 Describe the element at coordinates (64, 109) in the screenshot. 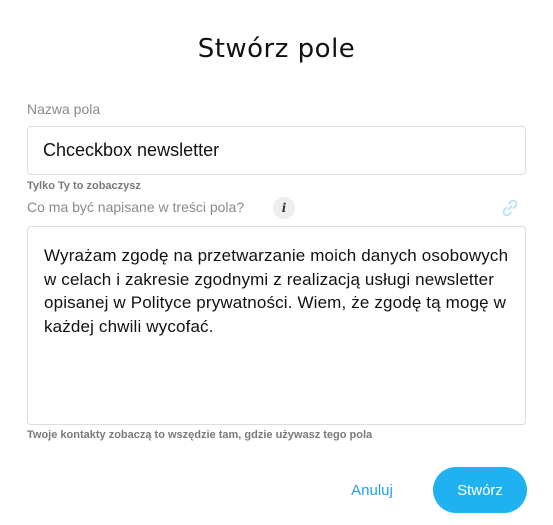

I see `field-name-label: Nazwa pola` at that location.